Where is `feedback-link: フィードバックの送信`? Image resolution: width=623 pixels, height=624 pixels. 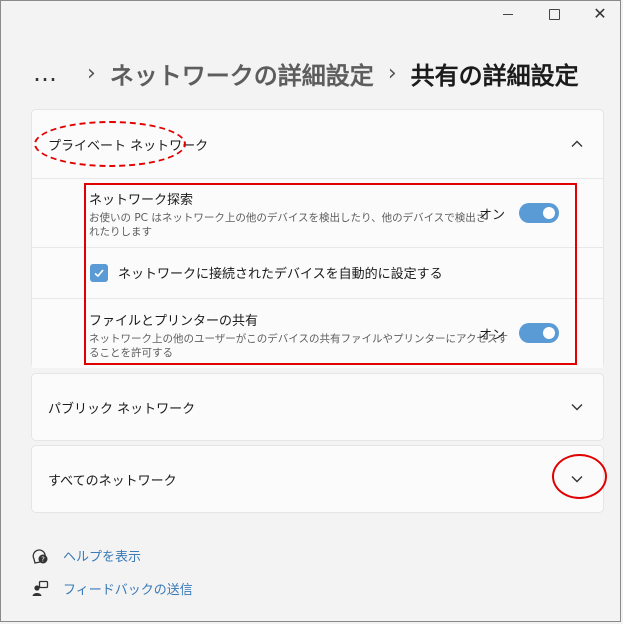 feedback-link: フィードバックの送信 is located at coordinates (112, 588).